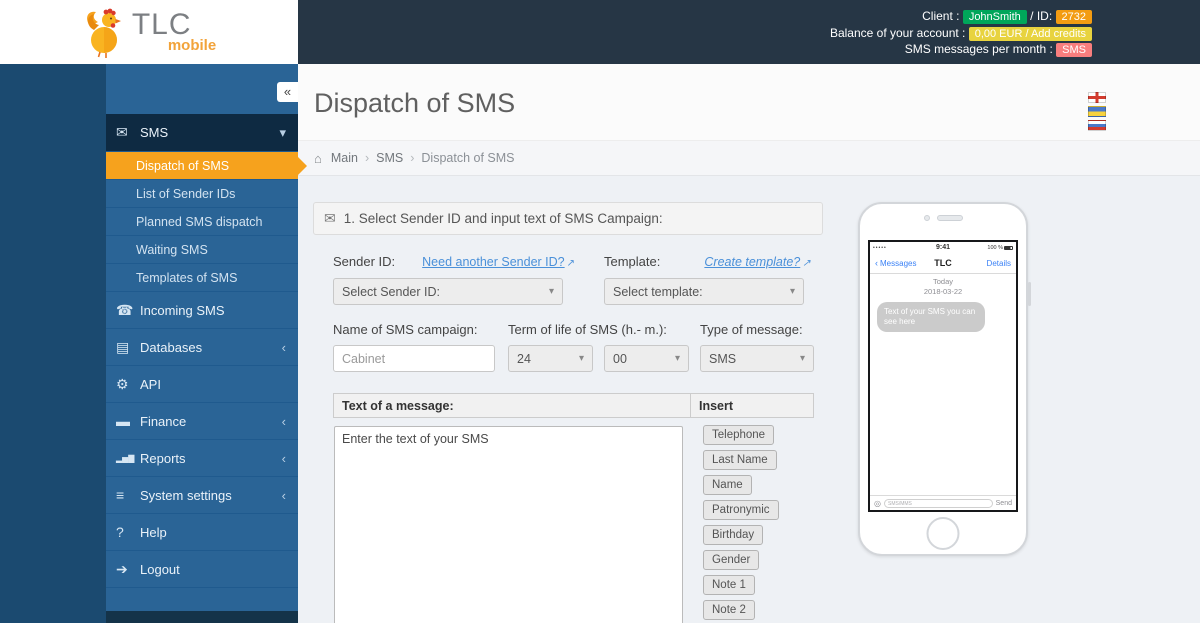 The width and height of the screenshot is (1200, 623). Describe the element at coordinates (318, 158) in the screenshot. I see `home-icon: ⌂` at that location.